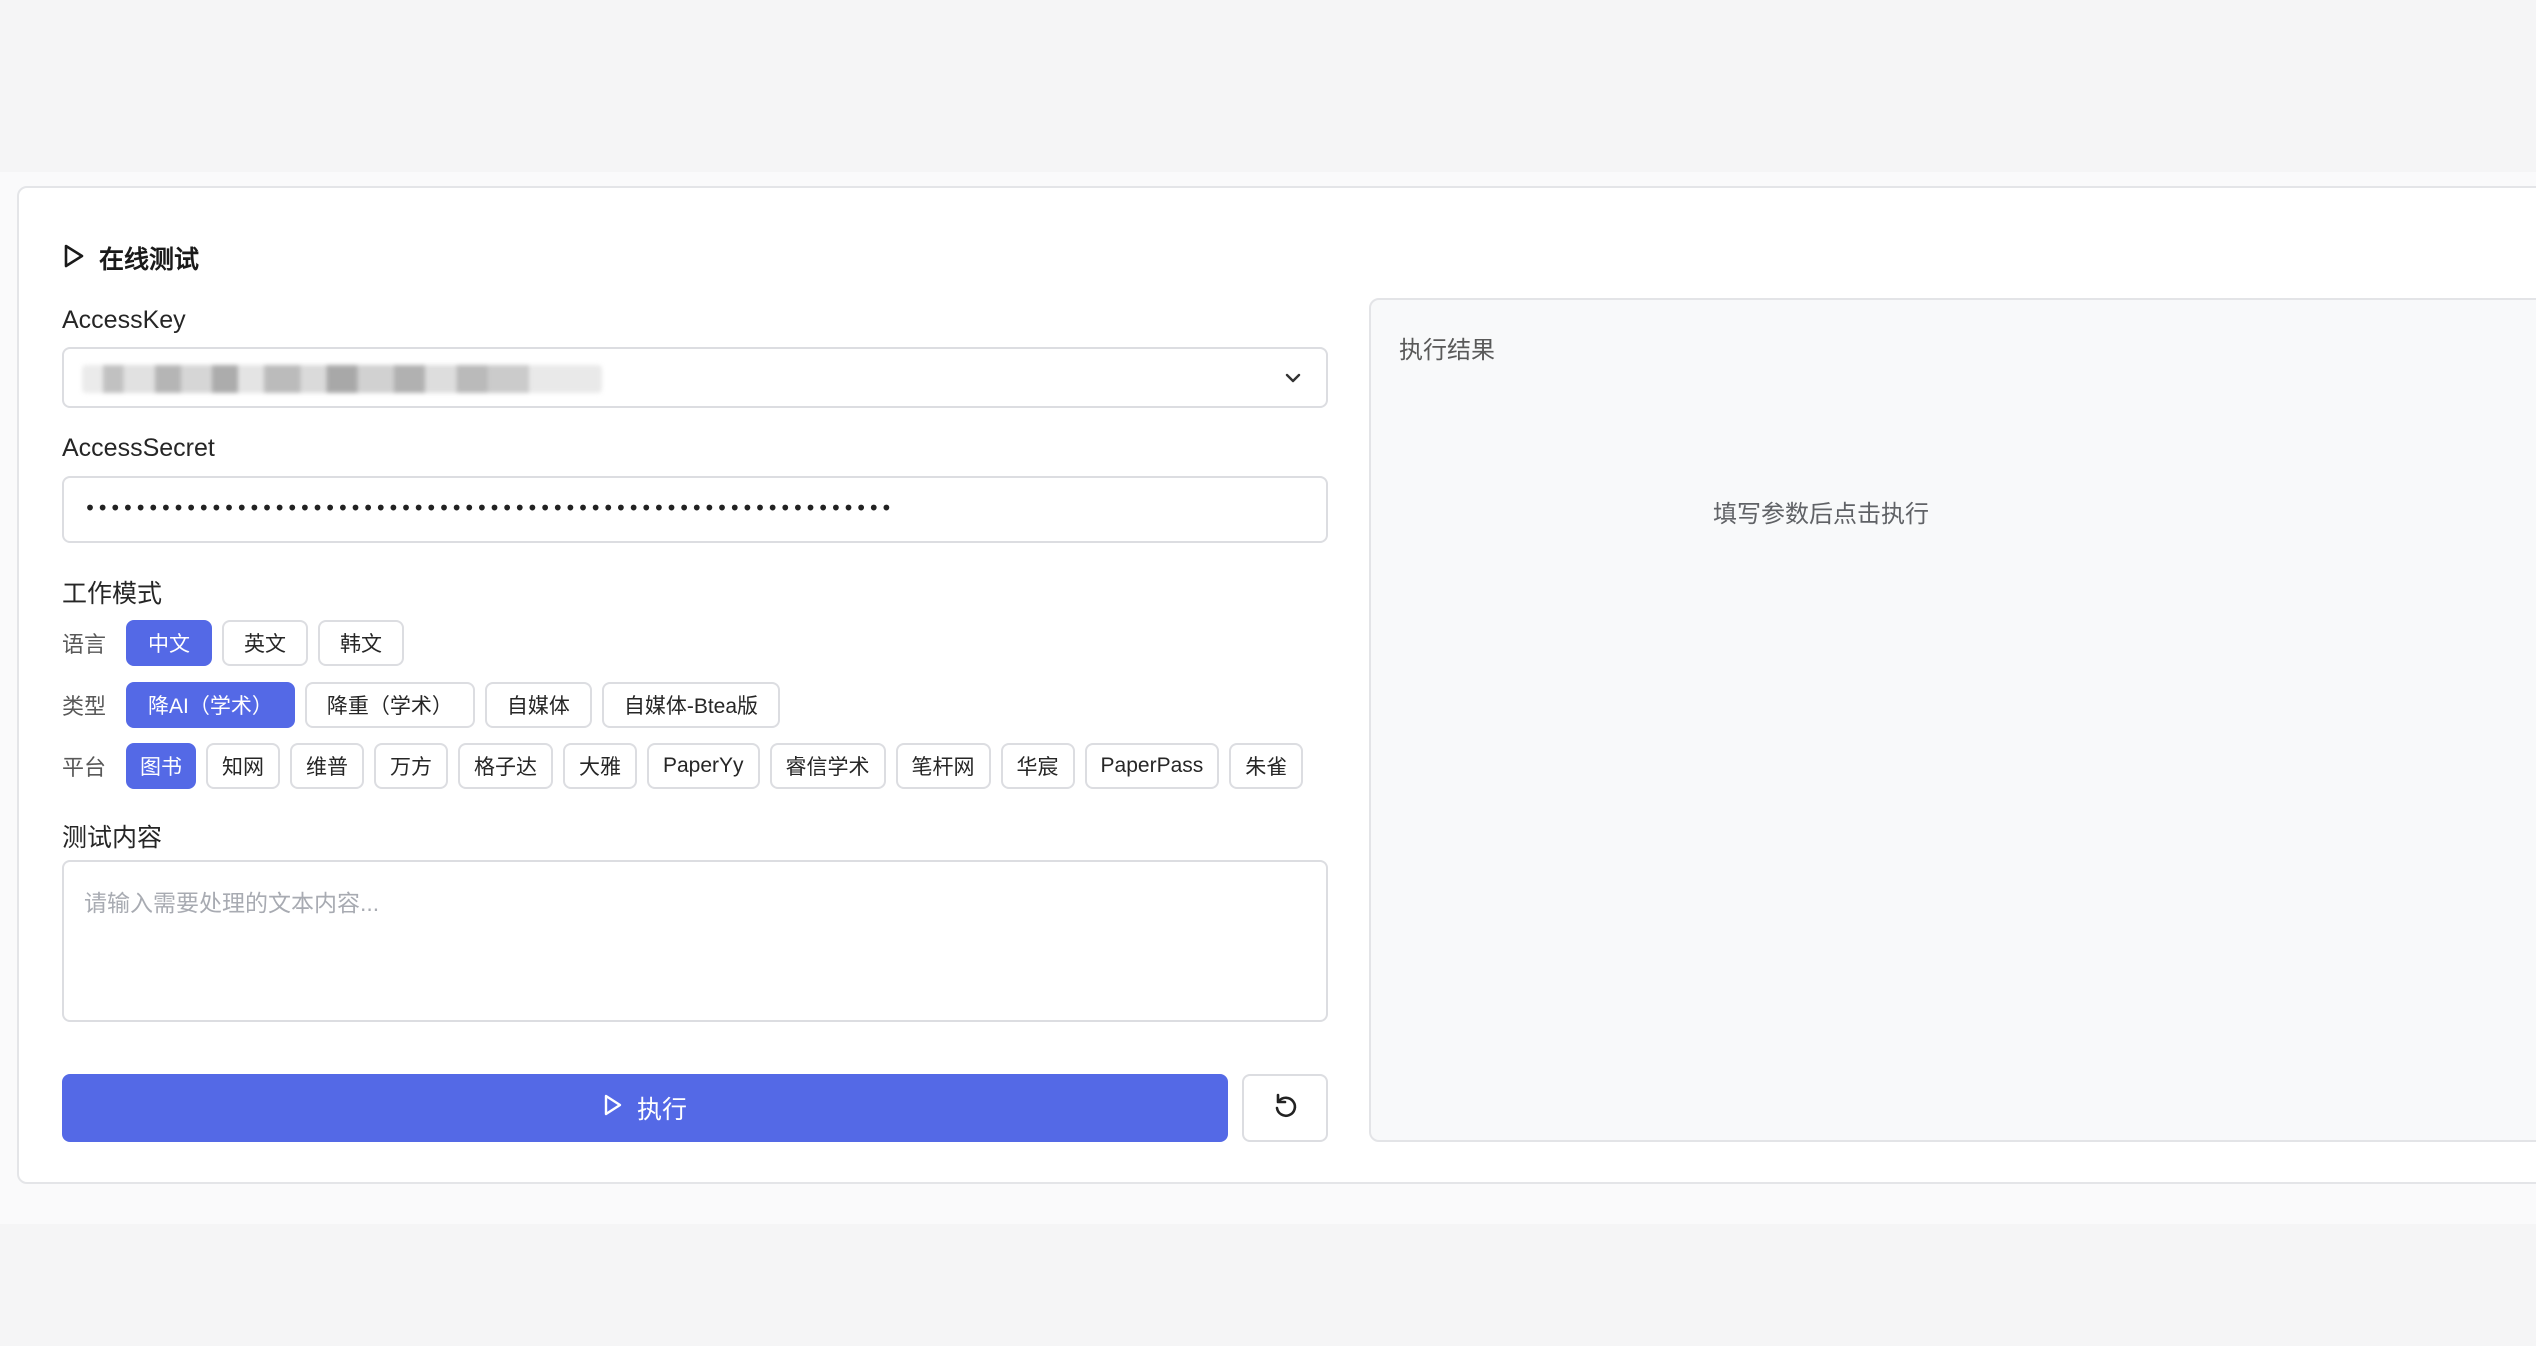  Describe the element at coordinates (505, 766) in the screenshot. I see `platform-option-gezida: 格子达` at that location.